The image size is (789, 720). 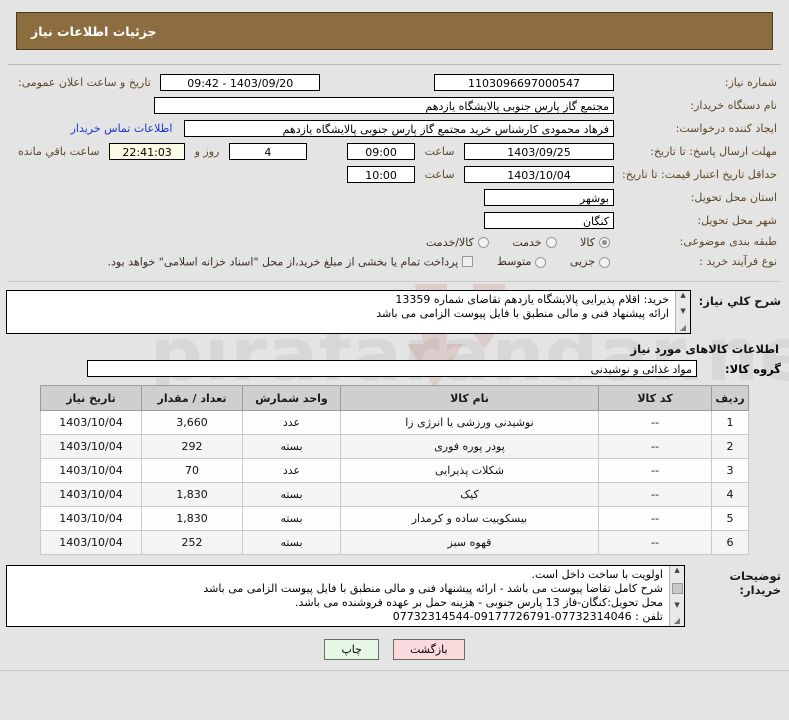 What do you see at coordinates (351, 650) in the screenshot?
I see `print-button: چاپ` at bounding box center [351, 650].